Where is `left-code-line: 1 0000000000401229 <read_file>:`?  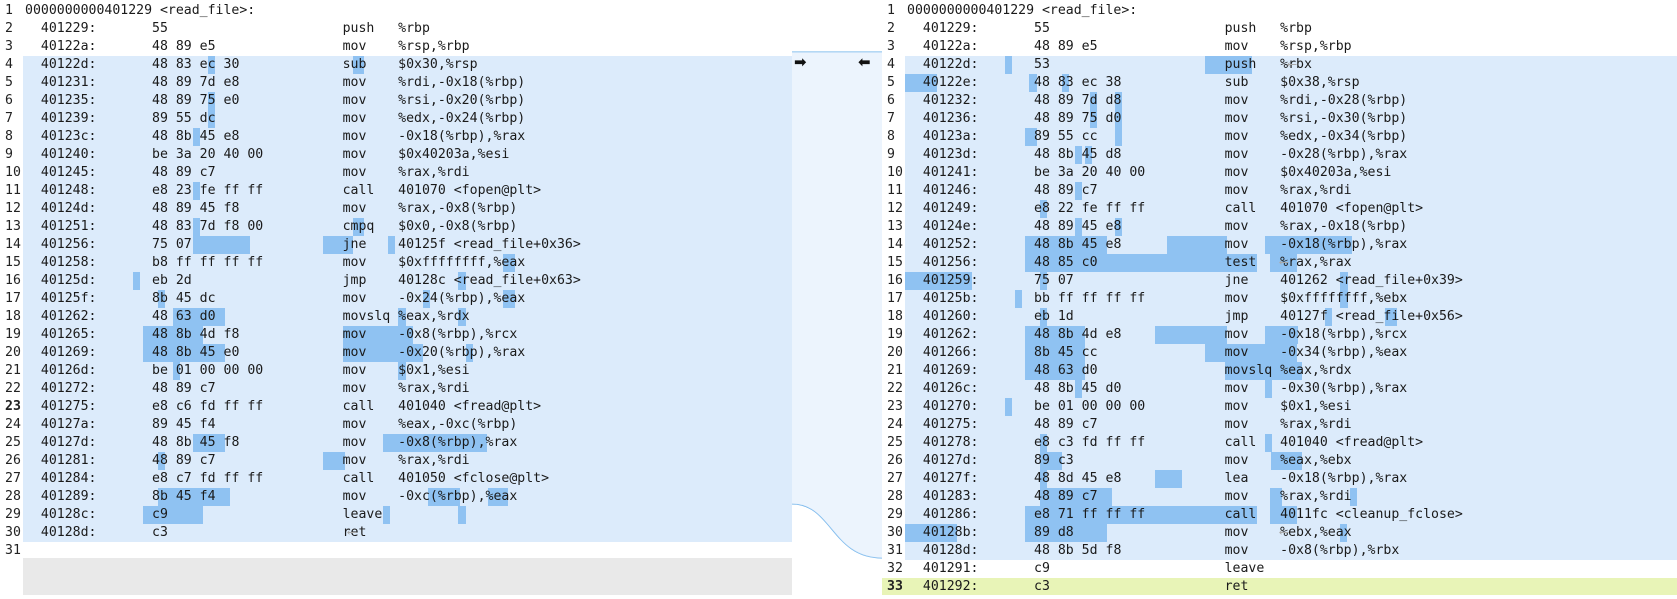 left-code-line: 1 0000000000401229 <read_file>: is located at coordinates (396, 11).